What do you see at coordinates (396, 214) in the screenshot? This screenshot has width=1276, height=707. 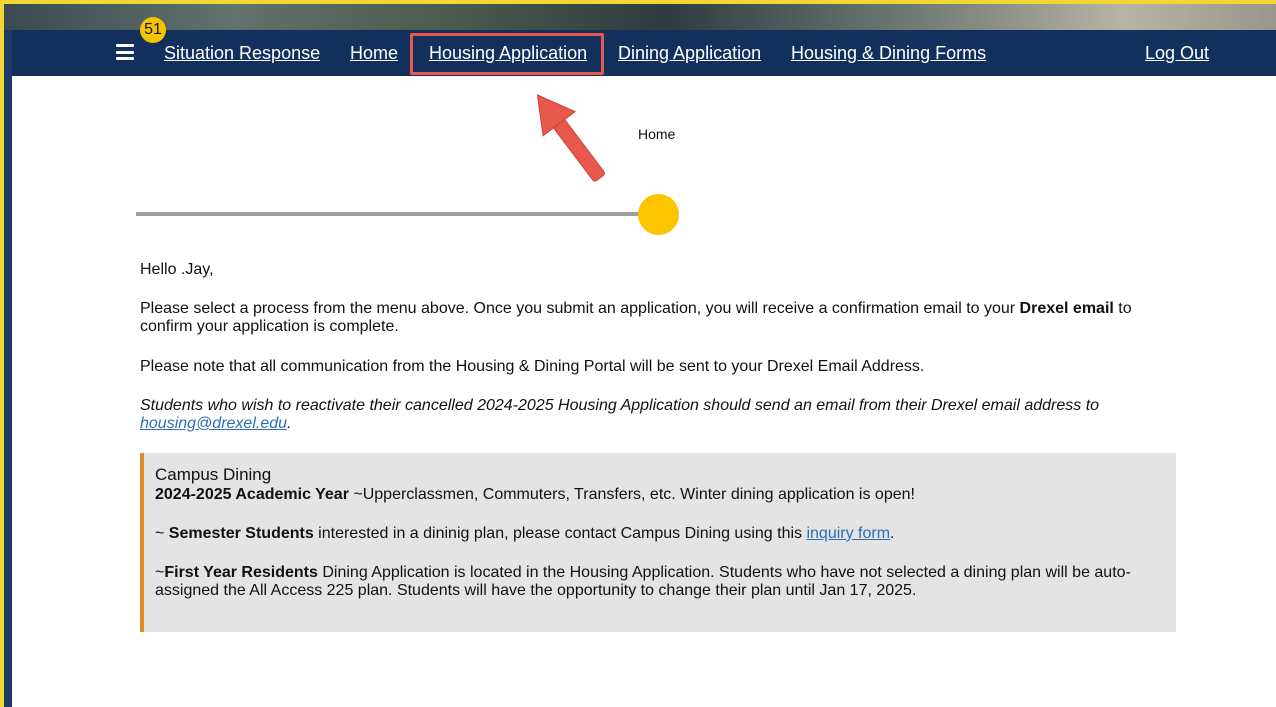 I see `progress-track` at bounding box center [396, 214].